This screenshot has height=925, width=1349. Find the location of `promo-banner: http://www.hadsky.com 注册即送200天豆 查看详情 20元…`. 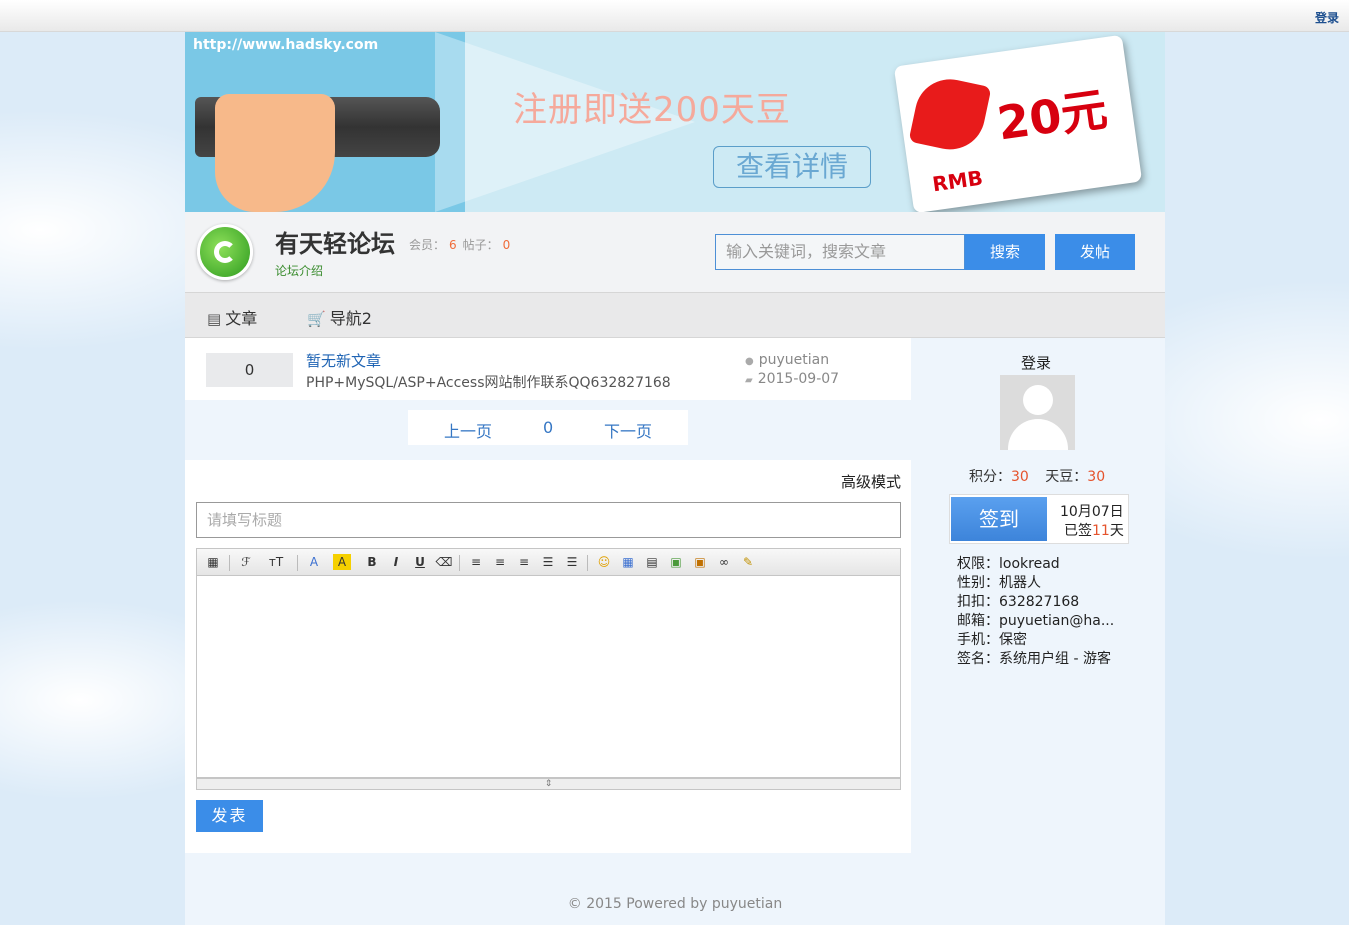

promo-banner: http://www.hadsky.com 注册即送200天豆 查看详情 20元… is located at coordinates (675, 122).